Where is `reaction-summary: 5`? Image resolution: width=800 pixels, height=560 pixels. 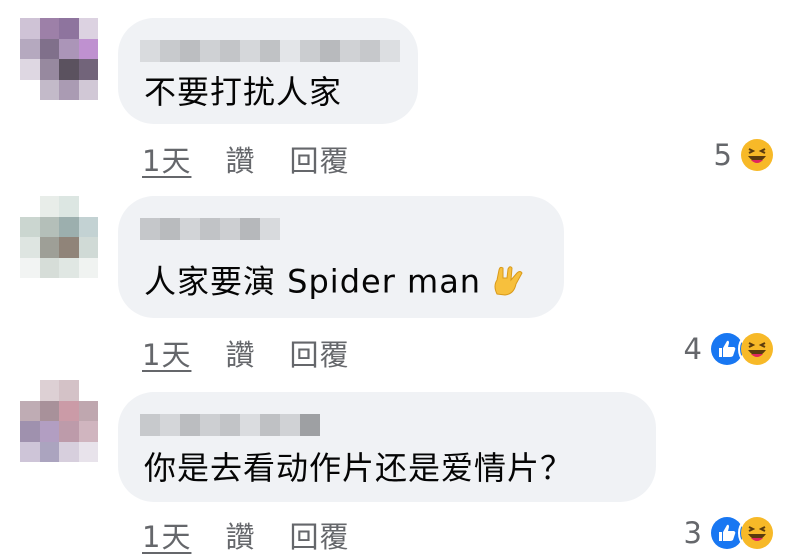 reaction-summary: 5 is located at coordinates (745, 155).